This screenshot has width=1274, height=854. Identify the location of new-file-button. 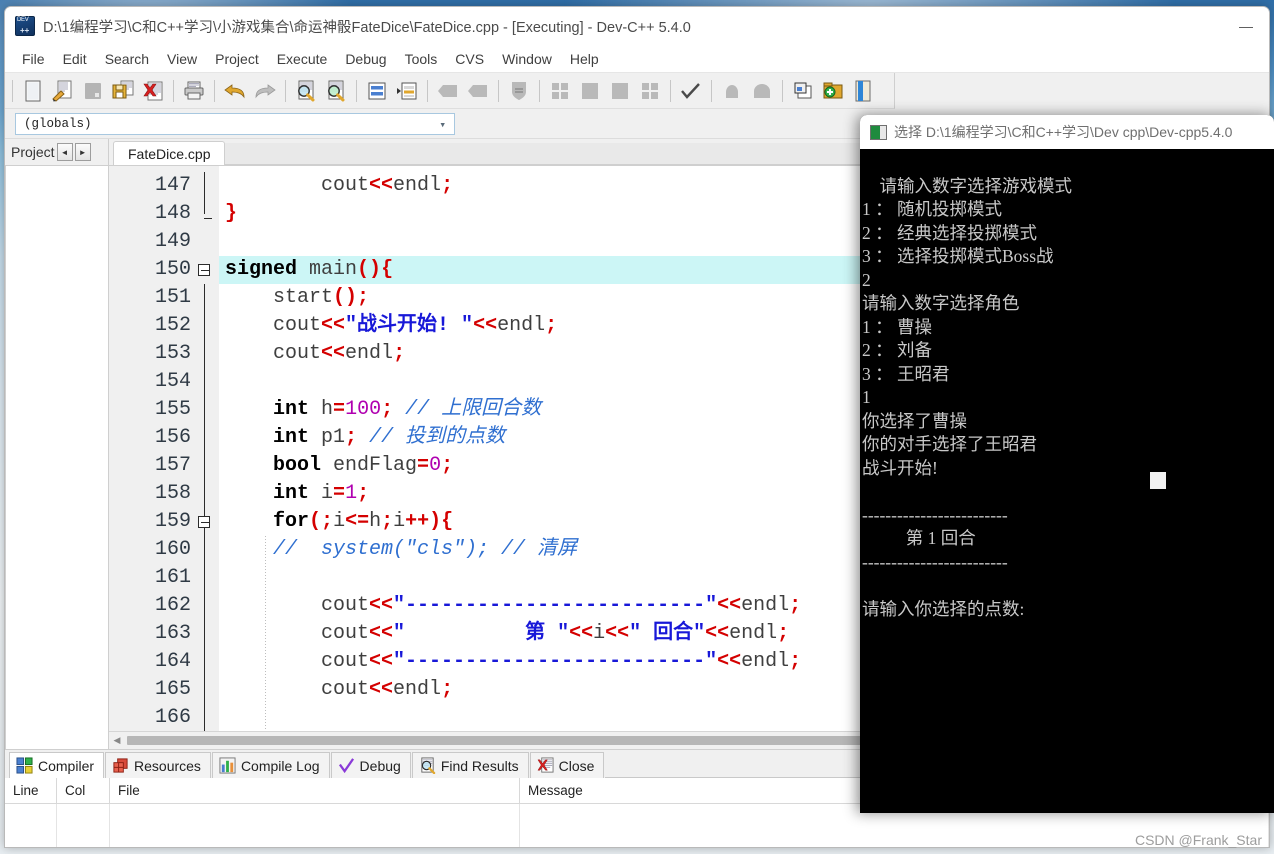
(33, 91).